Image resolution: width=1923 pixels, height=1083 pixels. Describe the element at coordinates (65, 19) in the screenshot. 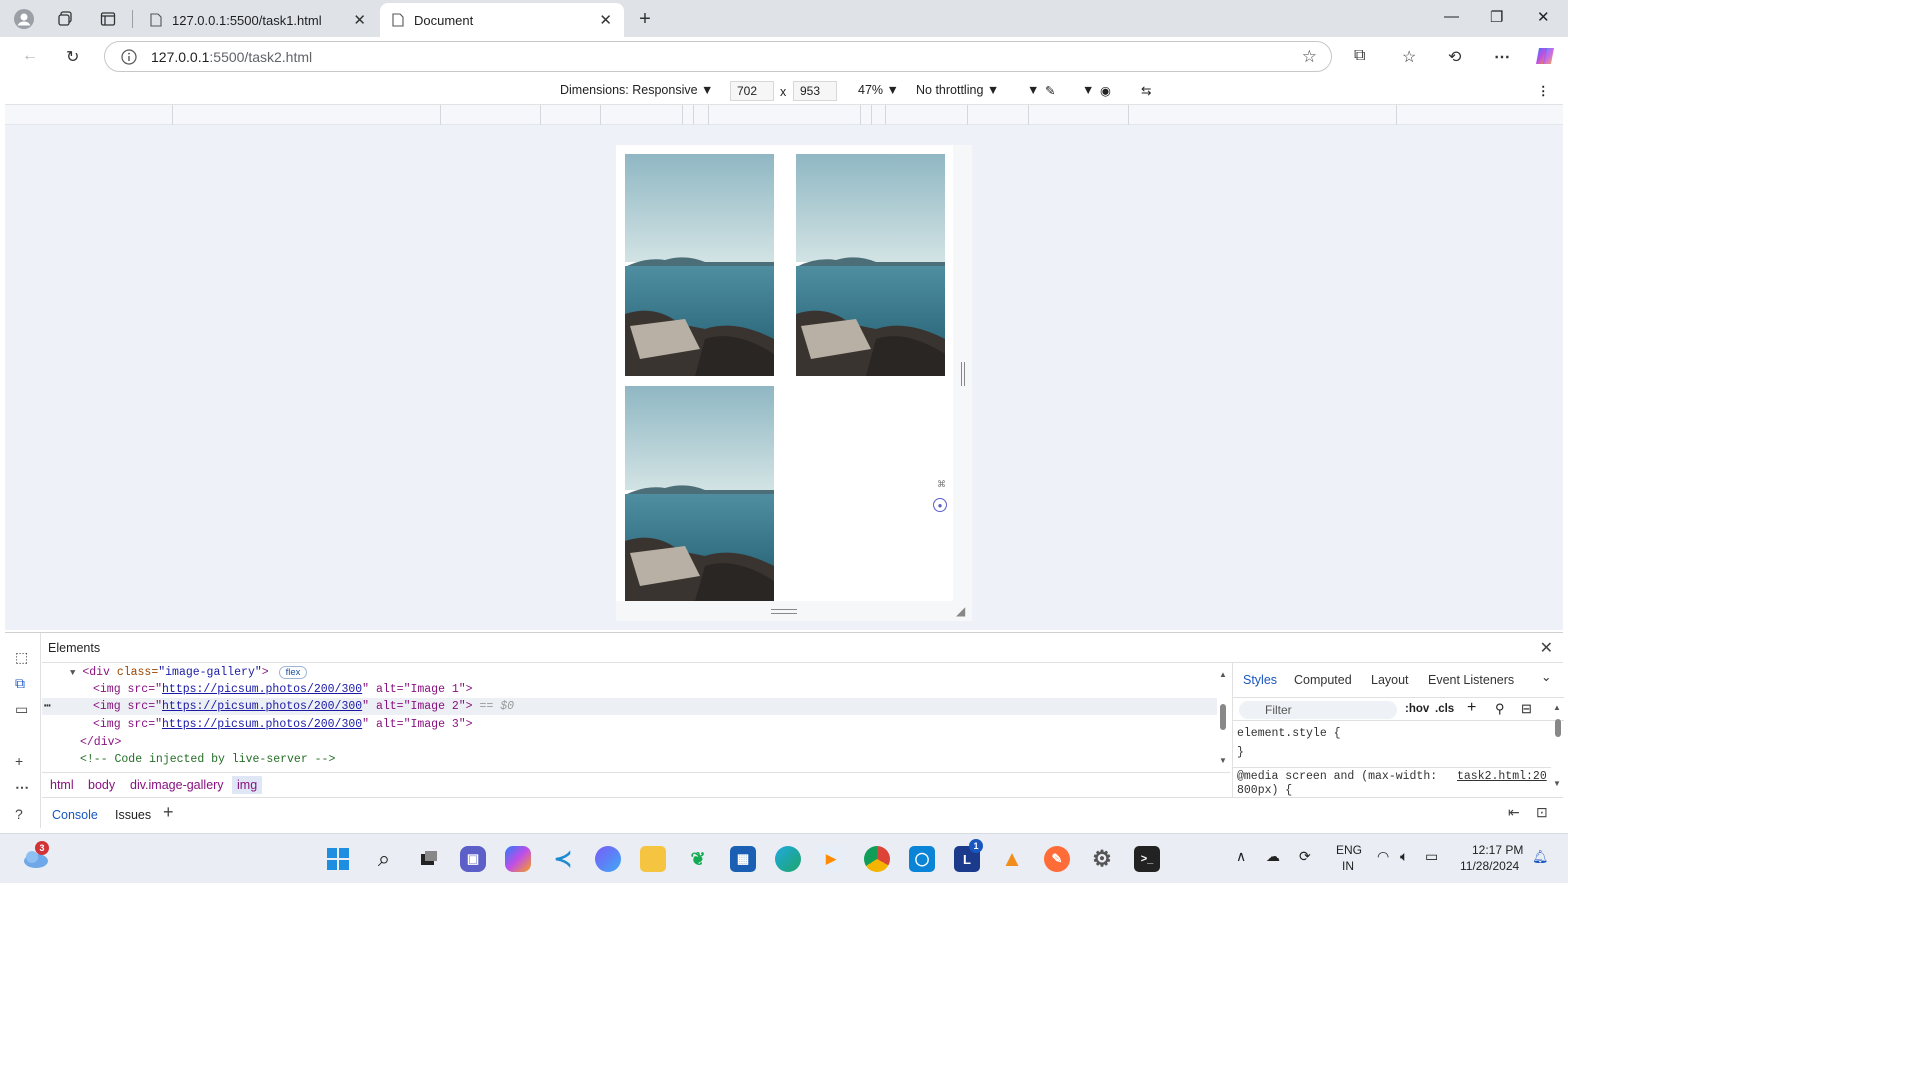

I see `workspaces-icon` at that location.